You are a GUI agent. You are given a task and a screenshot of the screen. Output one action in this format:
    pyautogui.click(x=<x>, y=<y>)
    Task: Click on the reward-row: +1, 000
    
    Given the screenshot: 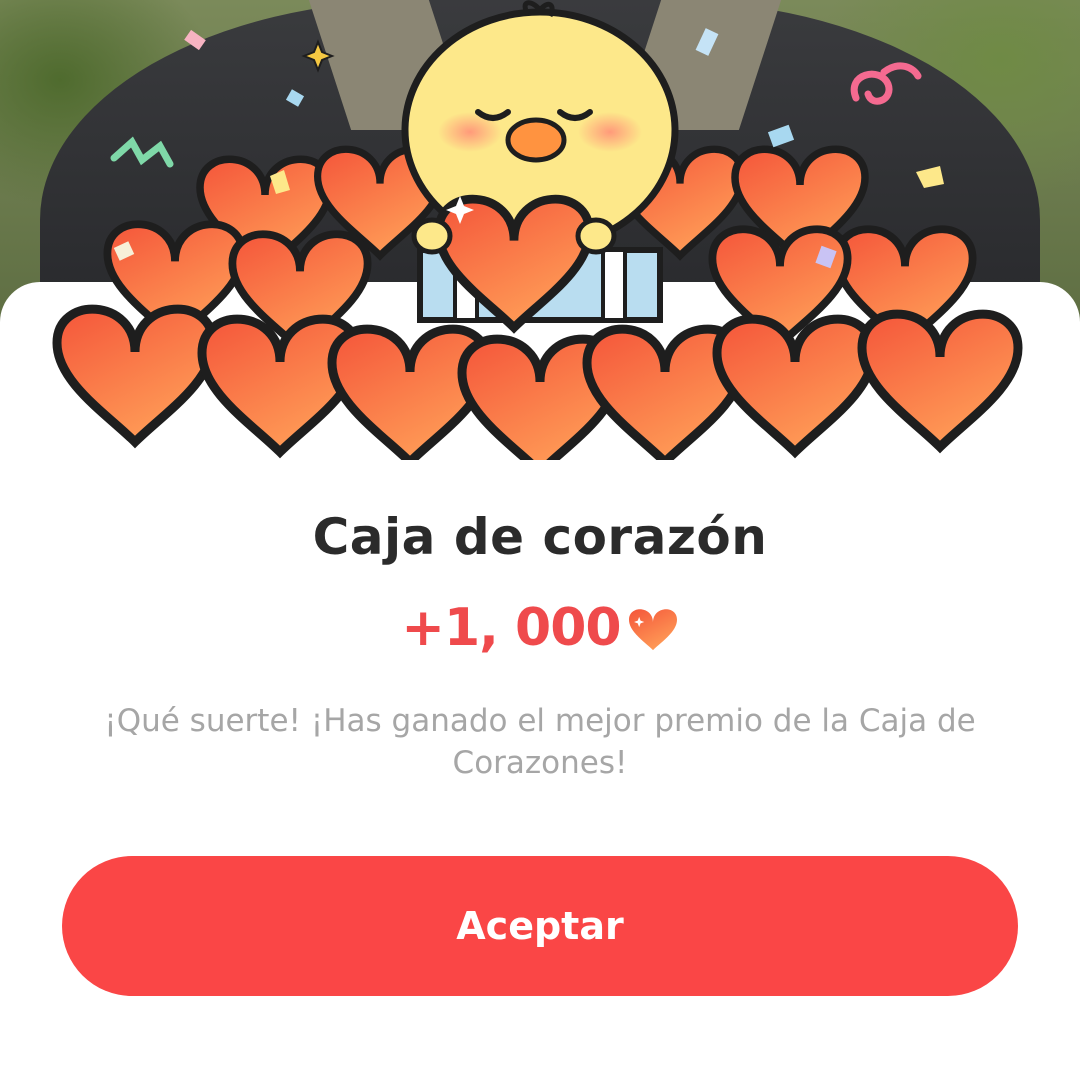 What is the action you would take?
    pyautogui.click(x=540, y=628)
    